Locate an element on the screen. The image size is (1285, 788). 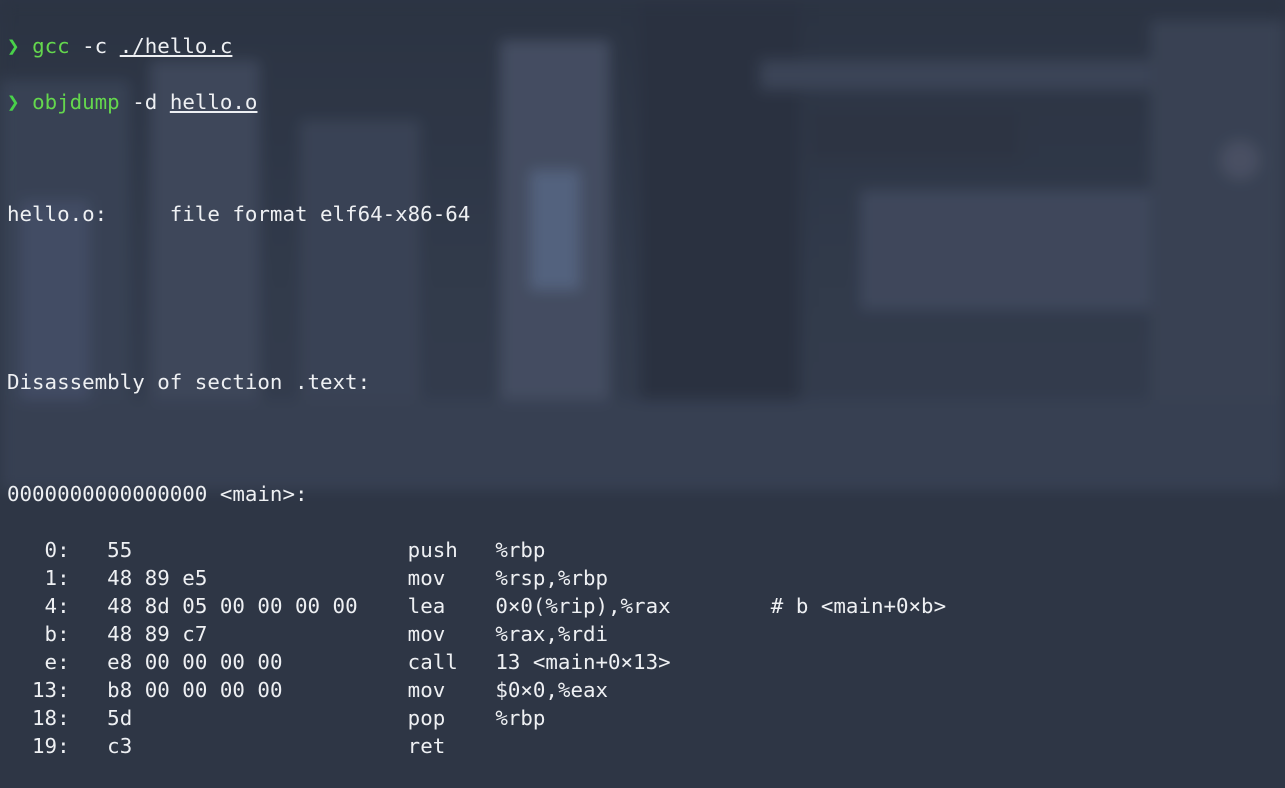
instruction-address: 19: is located at coordinates (57, 746).